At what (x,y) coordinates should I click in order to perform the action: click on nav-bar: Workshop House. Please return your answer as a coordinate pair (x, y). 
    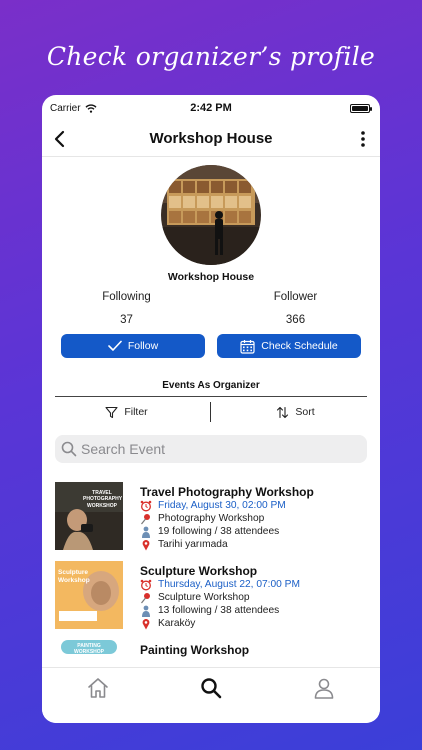
    Looking at the image, I should click on (211, 139).